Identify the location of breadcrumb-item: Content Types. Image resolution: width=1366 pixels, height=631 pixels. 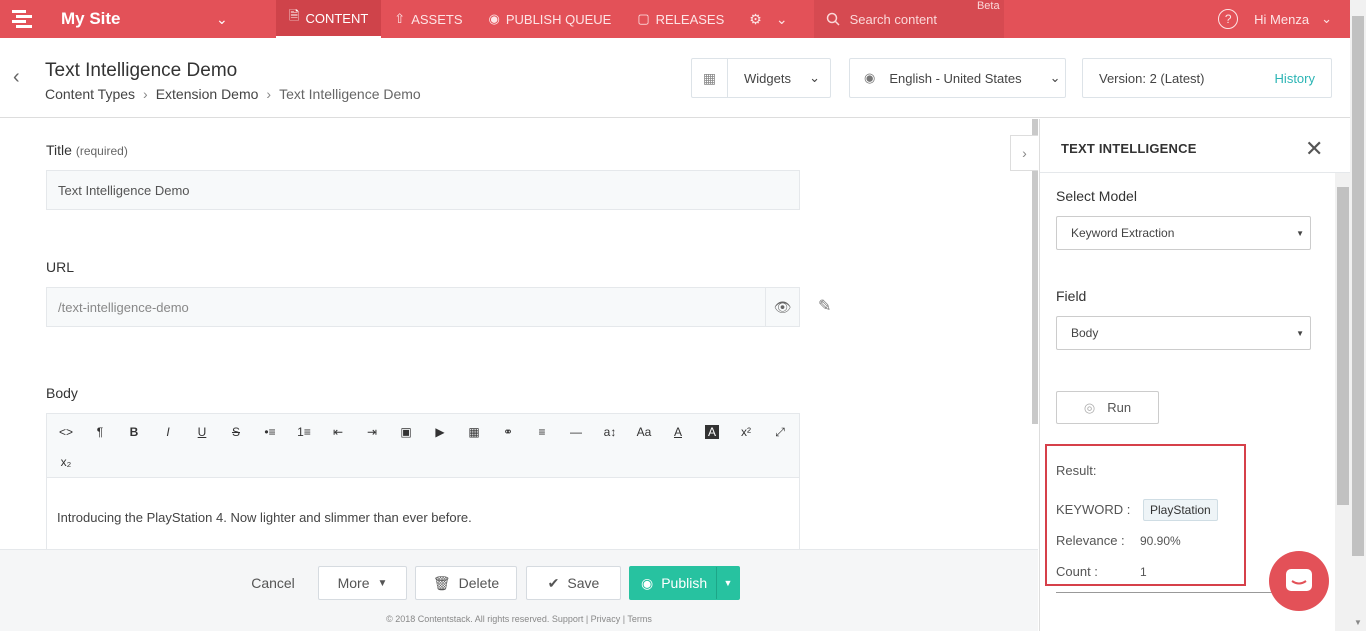
(90, 94).